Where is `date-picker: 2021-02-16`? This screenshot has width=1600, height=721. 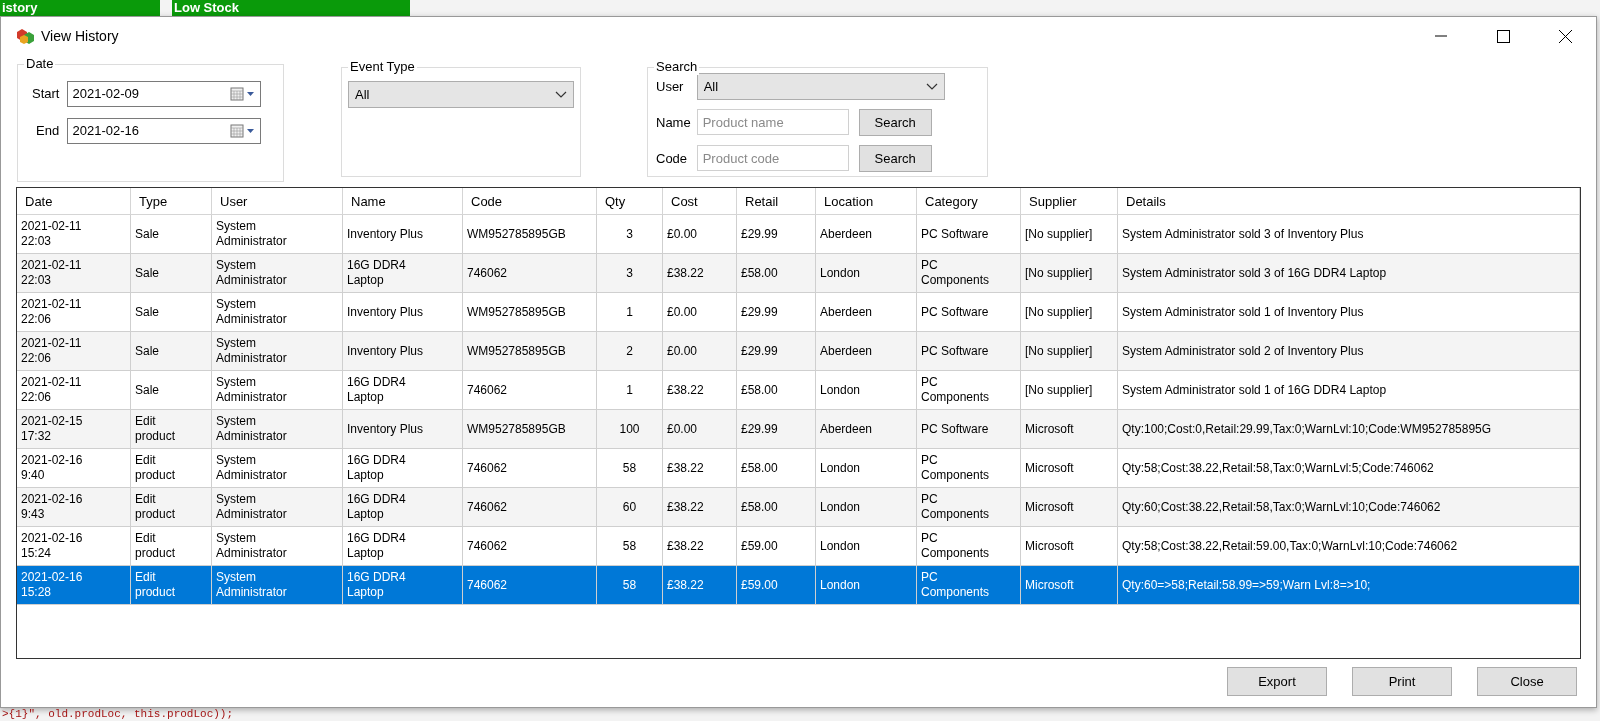 date-picker: 2021-02-16 is located at coordinates (164, 131).